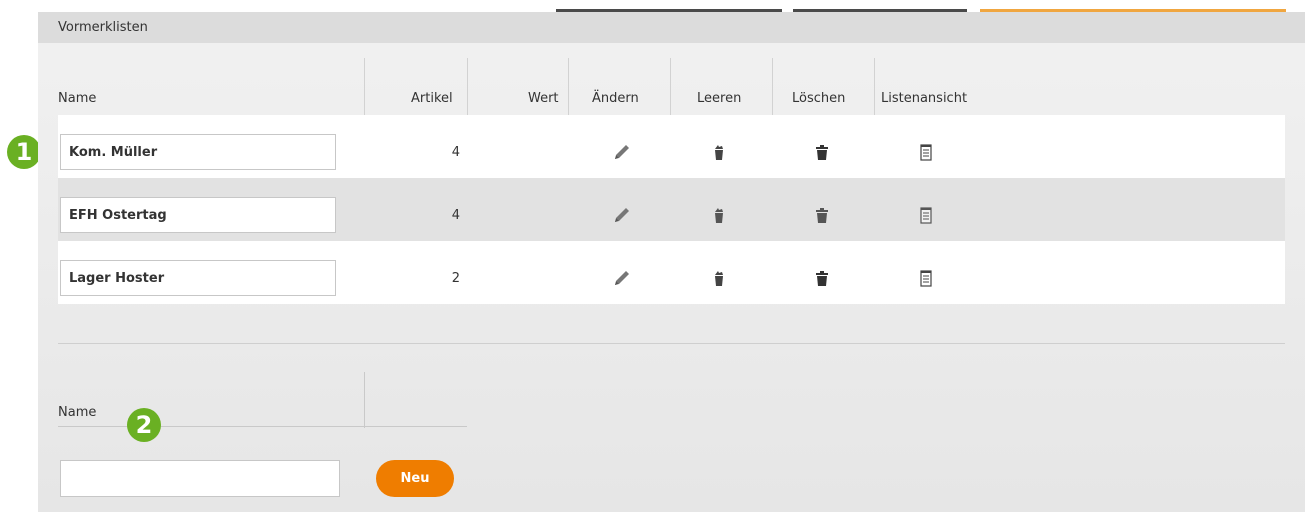  Describe the element at coordinates (144, 425) in the screenshot. I see `callout-badge-2: 2` at that location.